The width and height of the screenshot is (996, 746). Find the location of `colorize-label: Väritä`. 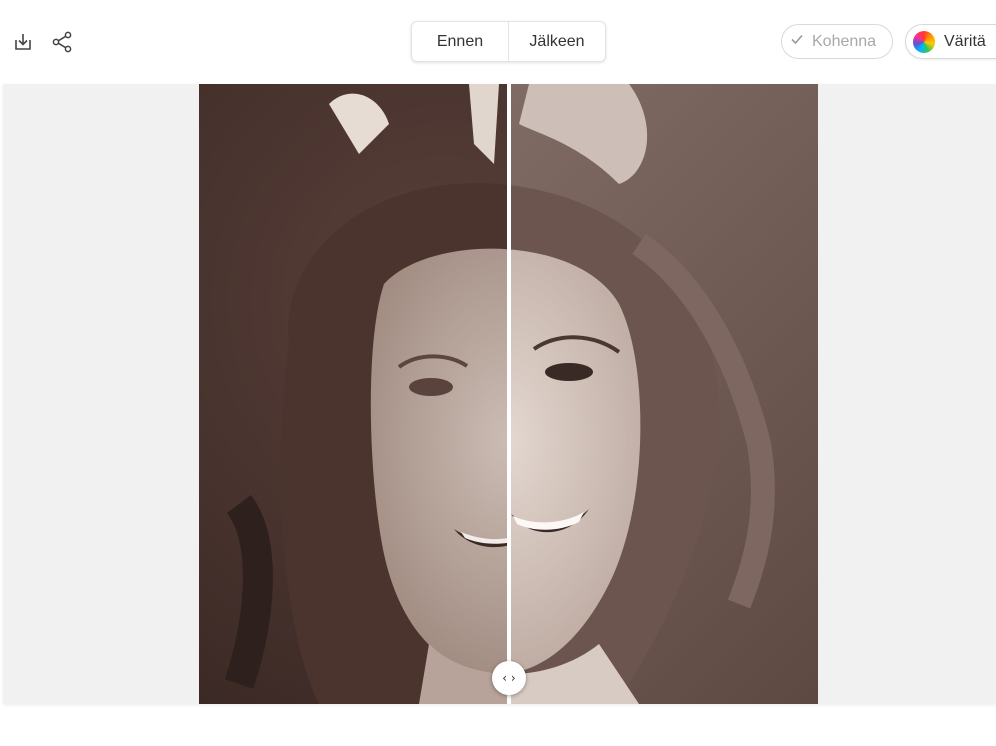

colorize-label: Väritä is located at coordinates (965, 41).